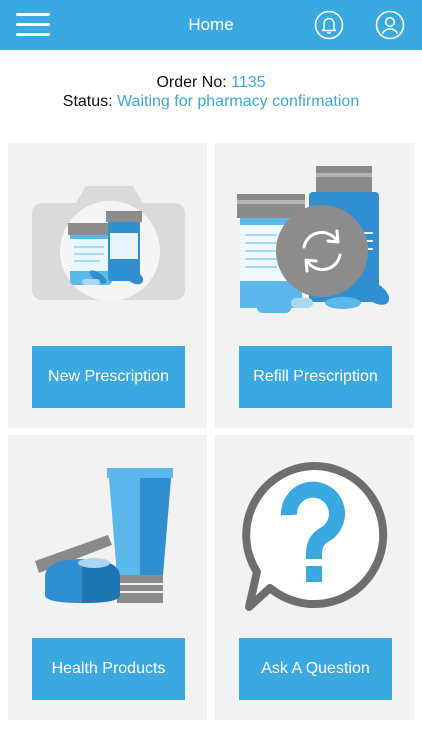 Image resolution: width=422 pixels, height=750 pixels. Describe the element at coordinates (315, 377) in the screenshot. I see `refill-prescription-button: Refill Prescription` at that location.